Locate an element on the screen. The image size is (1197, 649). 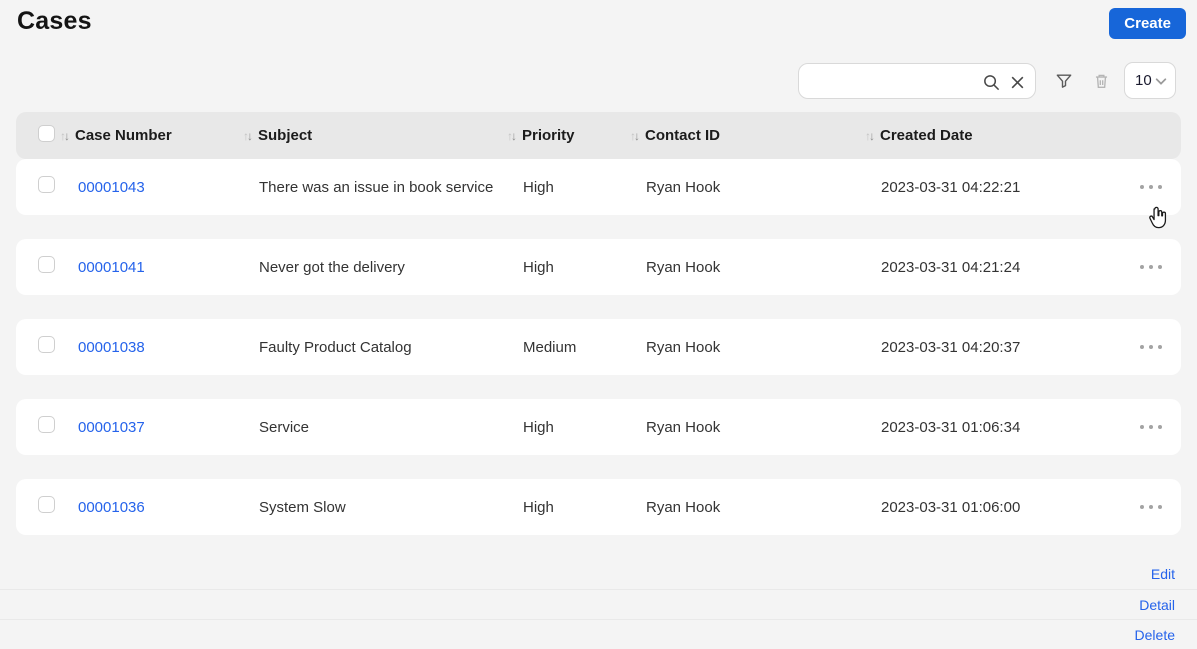
create-button: Create is located at coordinates (1147, 23).